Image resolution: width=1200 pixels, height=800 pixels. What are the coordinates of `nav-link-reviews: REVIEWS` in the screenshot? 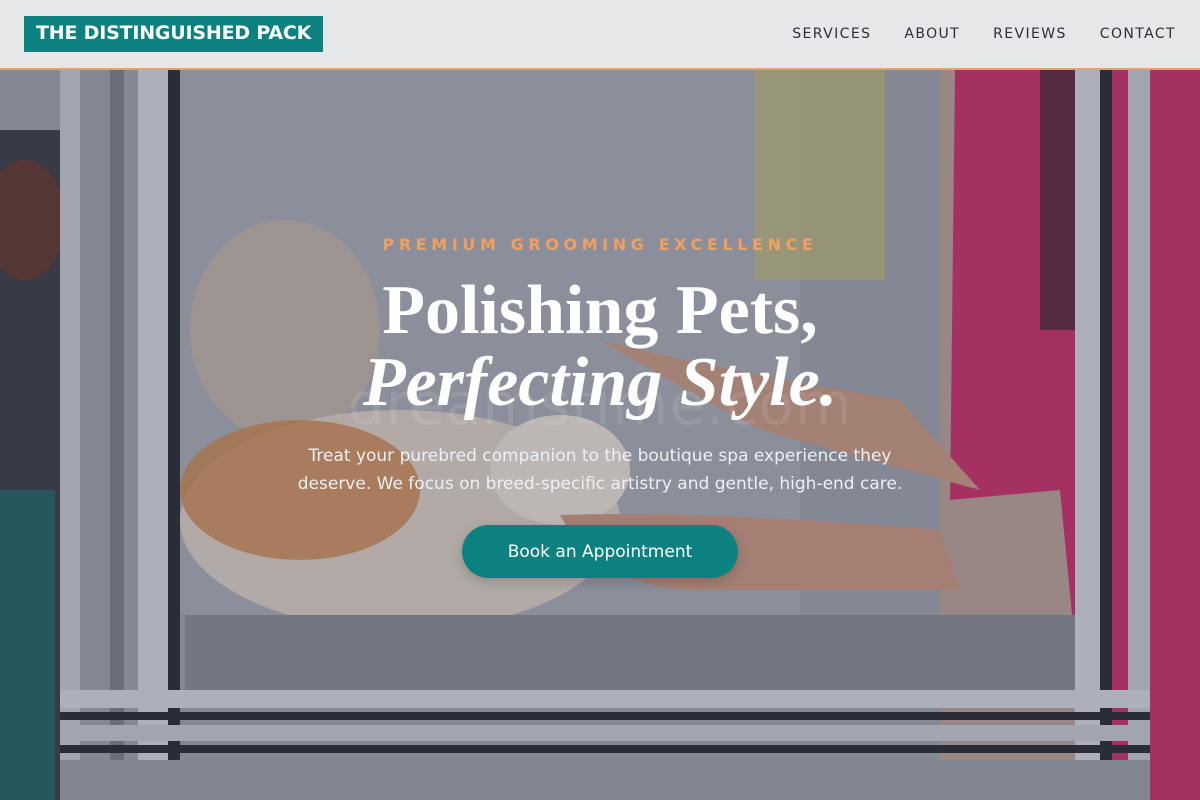 It's located at (1030, 34).